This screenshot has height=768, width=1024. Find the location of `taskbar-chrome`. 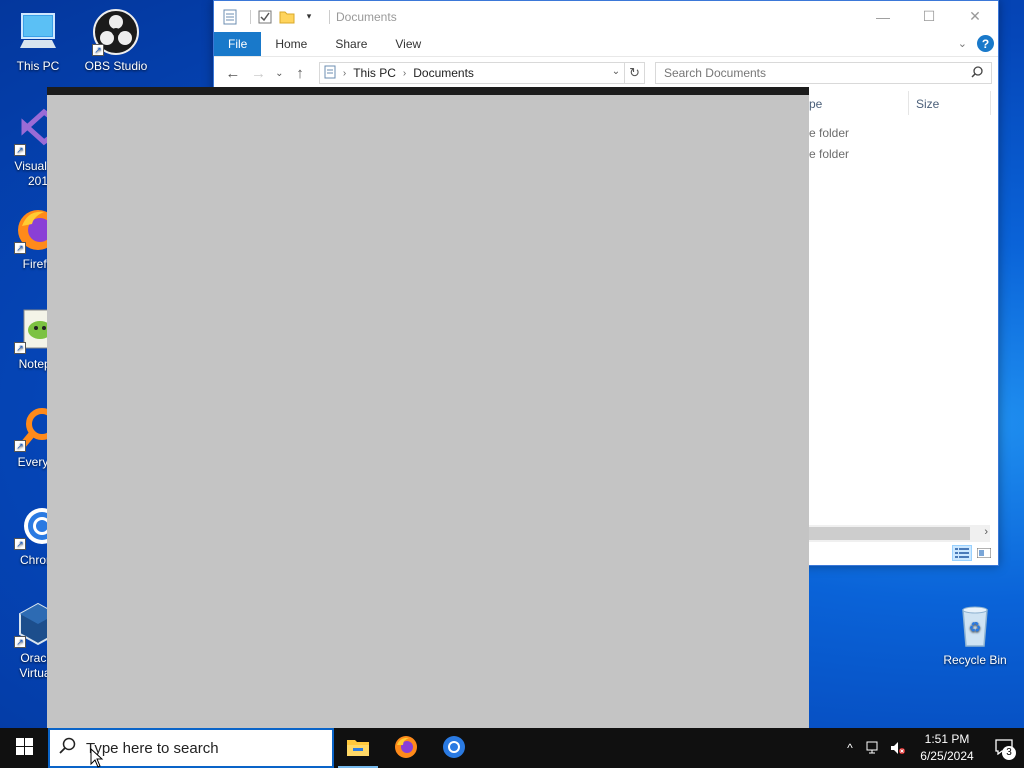

taskbar-chrome is located at coordinates (454, 748).